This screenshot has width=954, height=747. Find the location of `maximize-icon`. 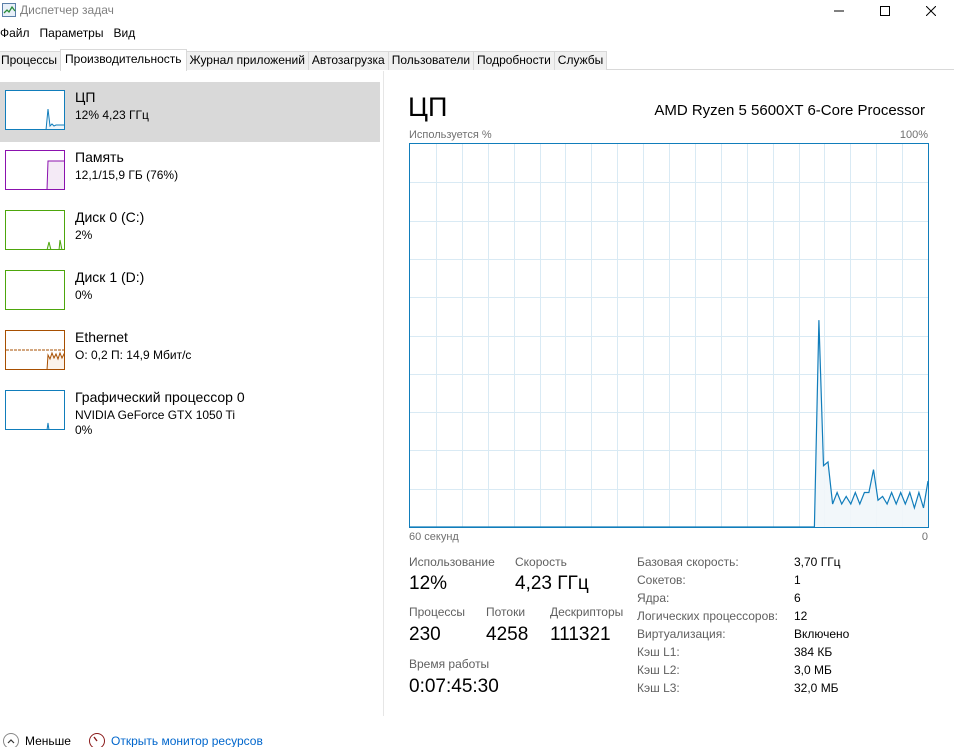

maximize-icon is located at coordinates (885, 11).